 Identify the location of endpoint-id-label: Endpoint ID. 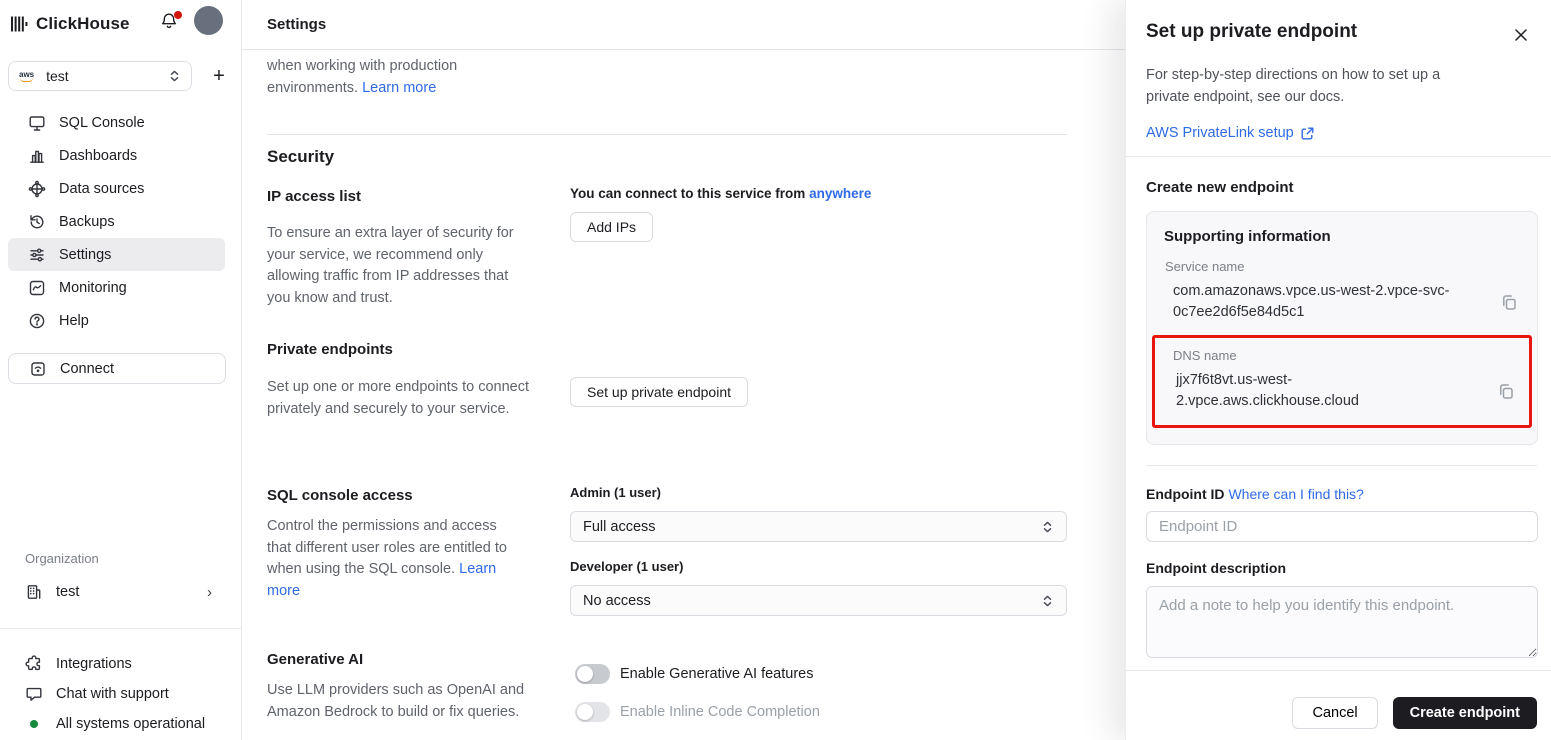
(1185, 494).